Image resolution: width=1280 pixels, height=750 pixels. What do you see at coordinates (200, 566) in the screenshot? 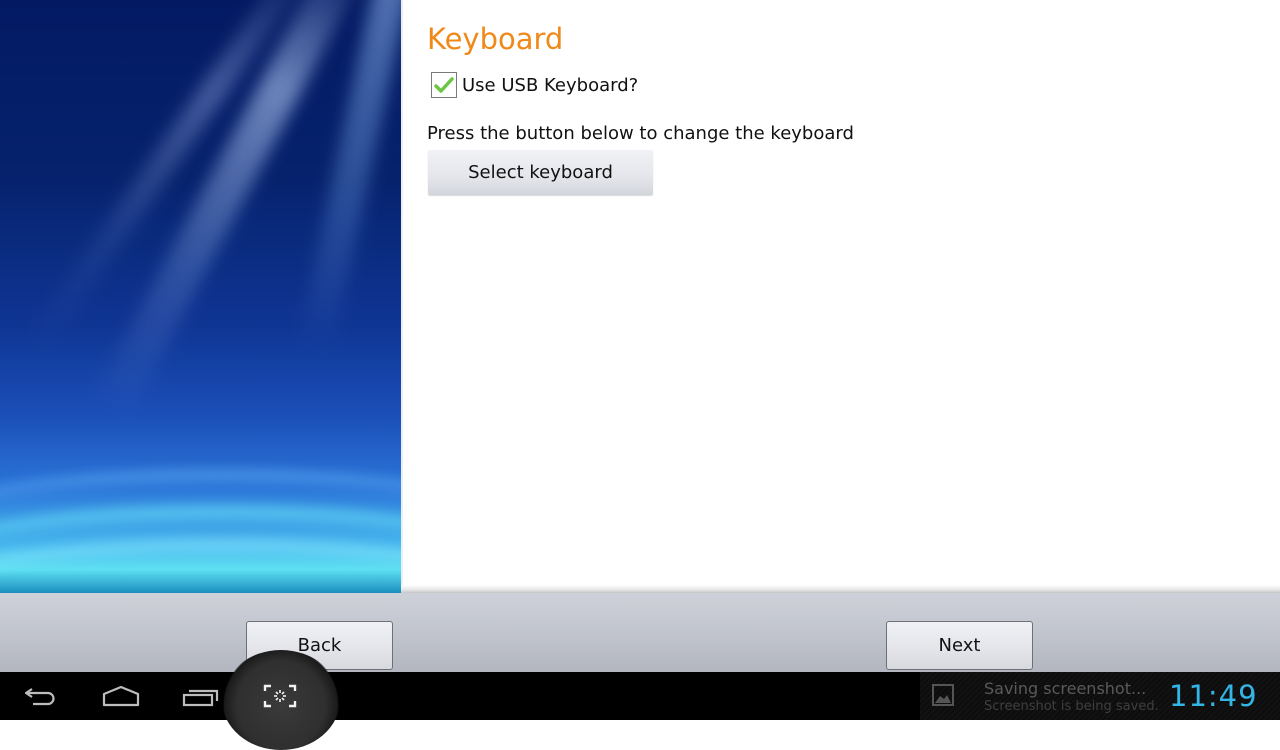
I see `light-wave` at bounding box center [200, 566].